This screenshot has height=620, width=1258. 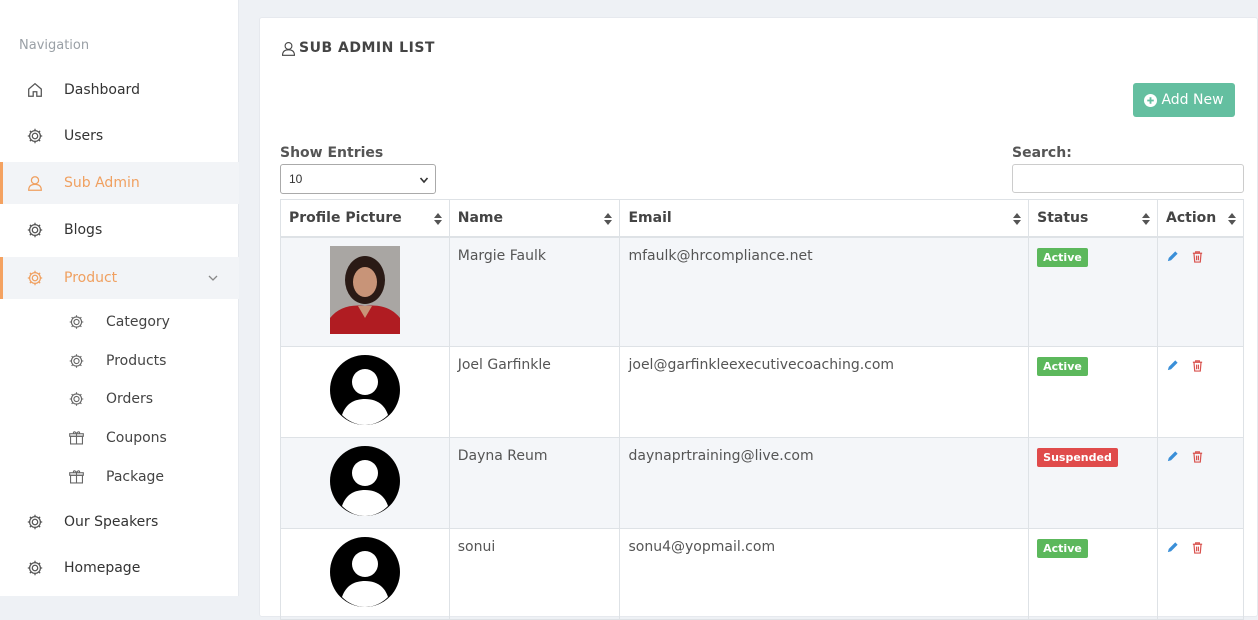 What do you see at coordinates (84, 136) in the screenshot?
I see `sidebar-item-label: Users` at bounding box center [84, 136].